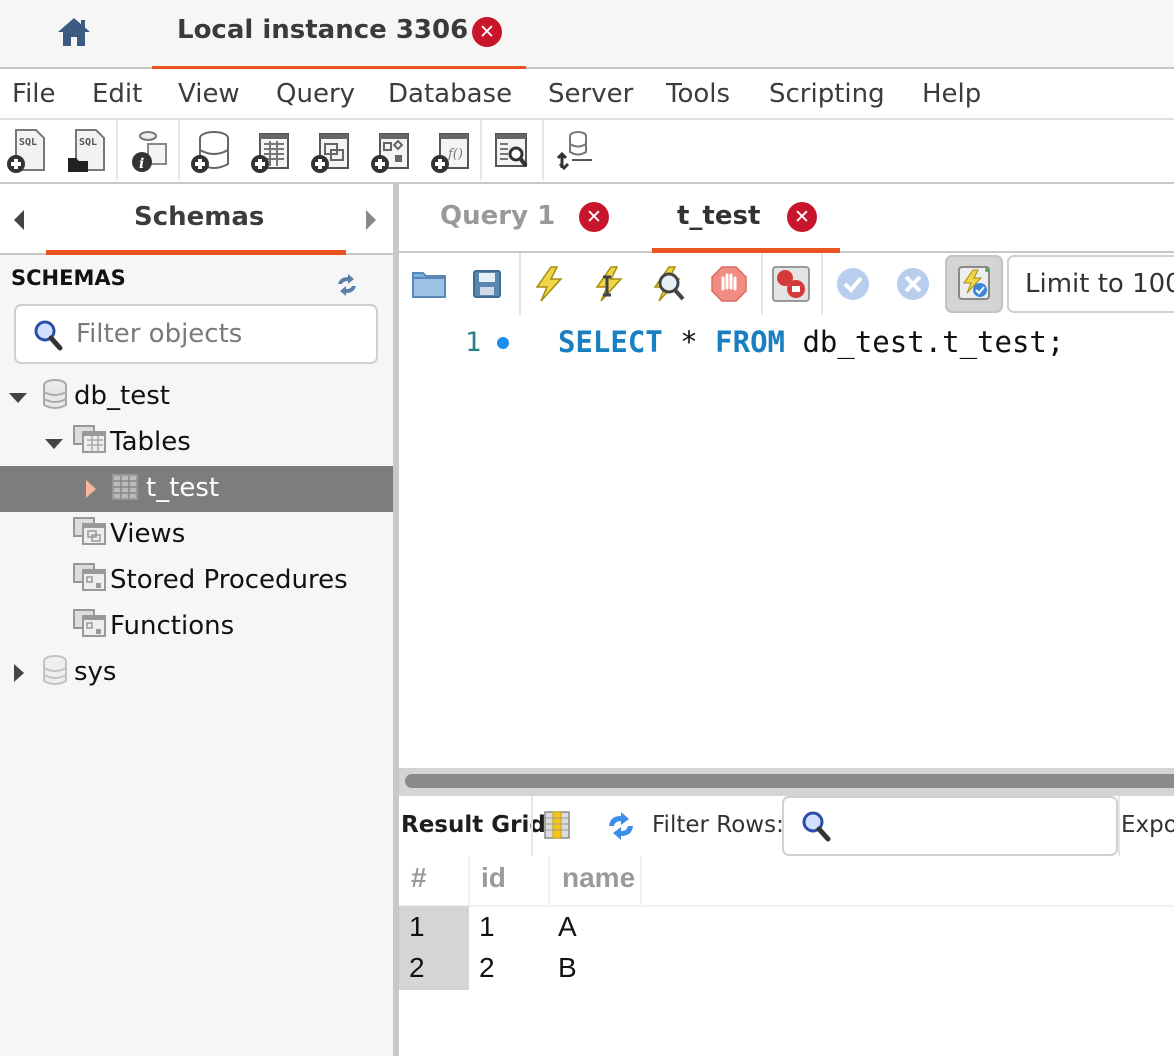  Describe the element at coordinates (950, 826) in the screenshot. I see `filter-rows-input` at that location.